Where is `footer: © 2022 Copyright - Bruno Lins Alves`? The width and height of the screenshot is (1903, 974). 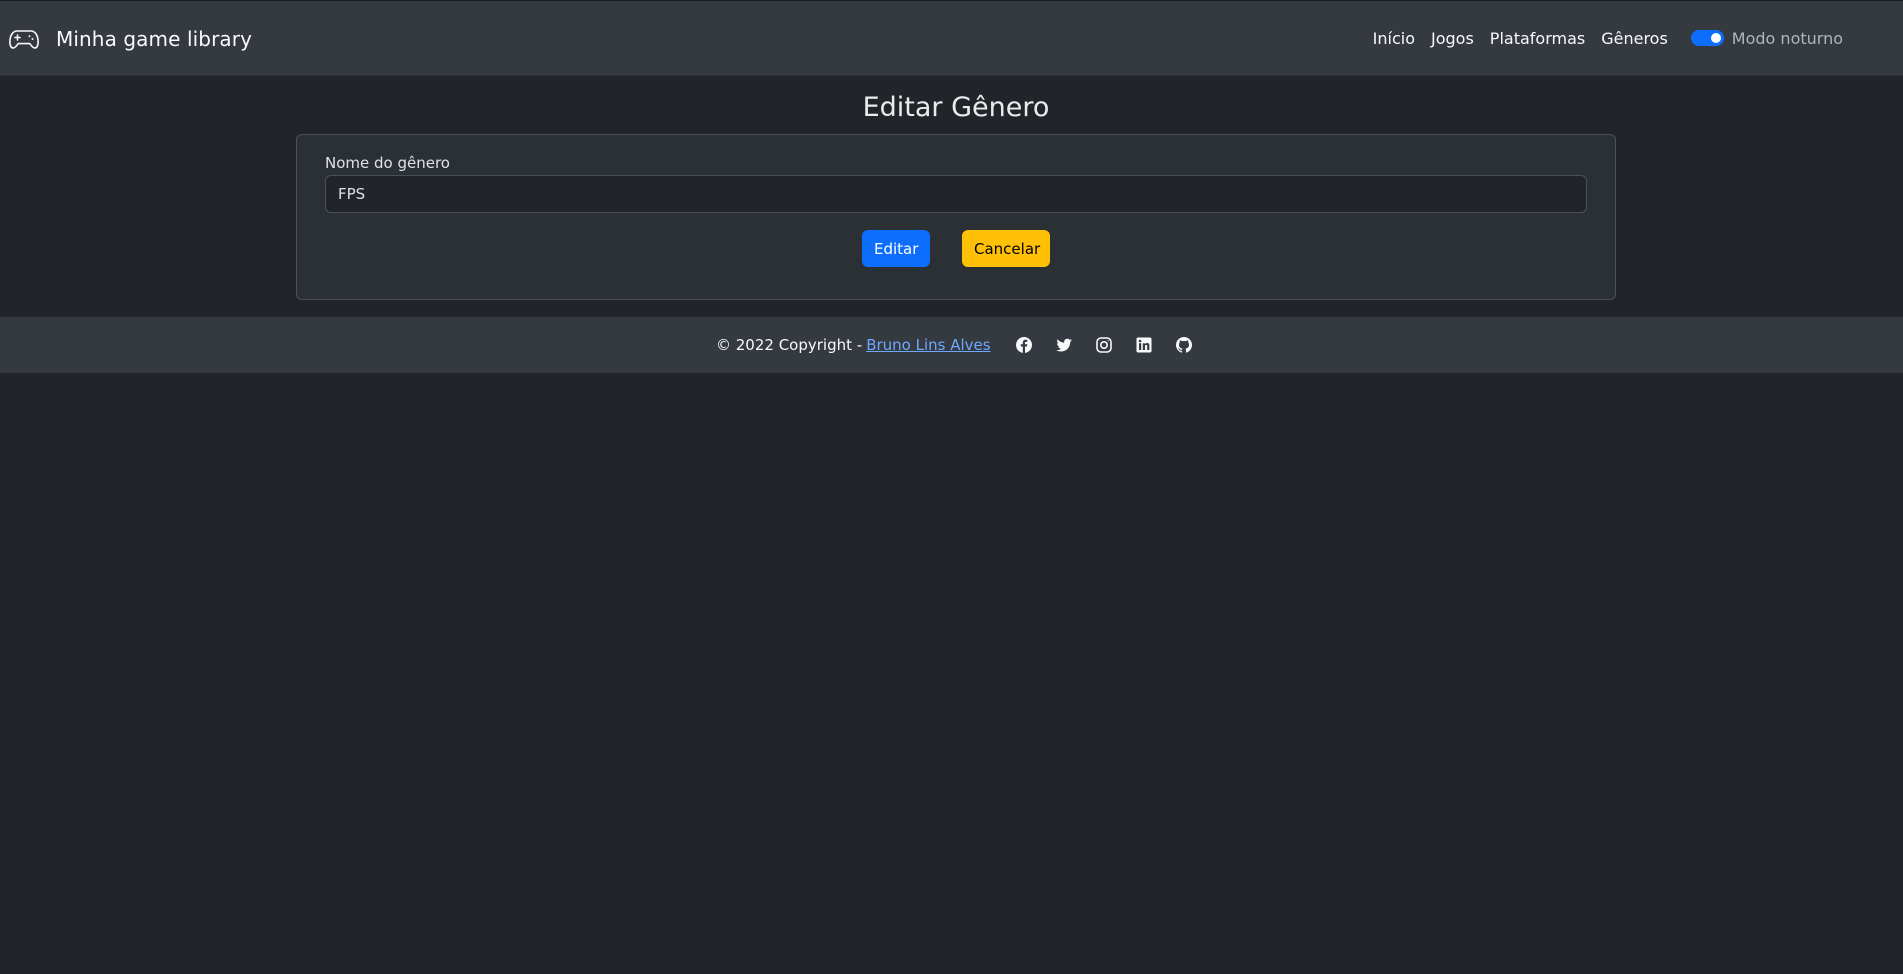 footer: © 2022 Copyright - Bruno Lins Alves is located at coordinates (951, 345).